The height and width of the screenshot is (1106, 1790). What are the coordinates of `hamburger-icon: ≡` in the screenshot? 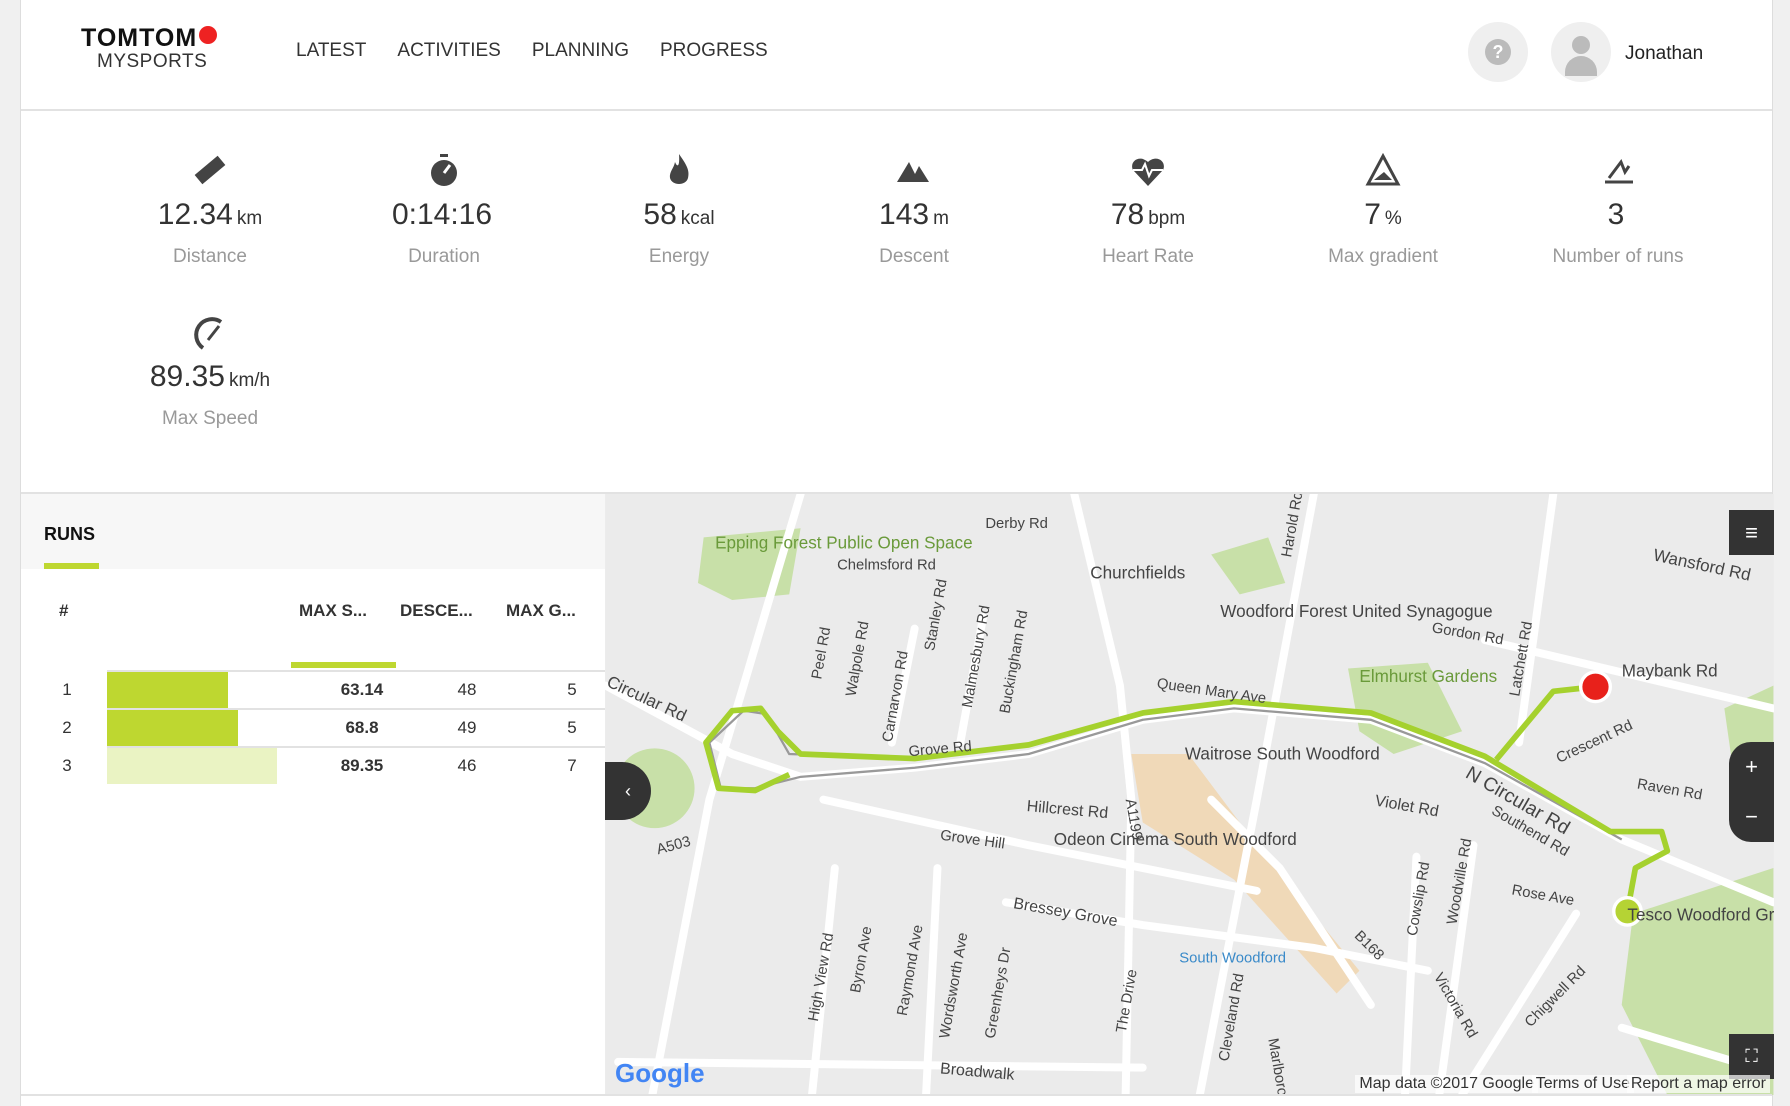 It's located at (1751, 532).